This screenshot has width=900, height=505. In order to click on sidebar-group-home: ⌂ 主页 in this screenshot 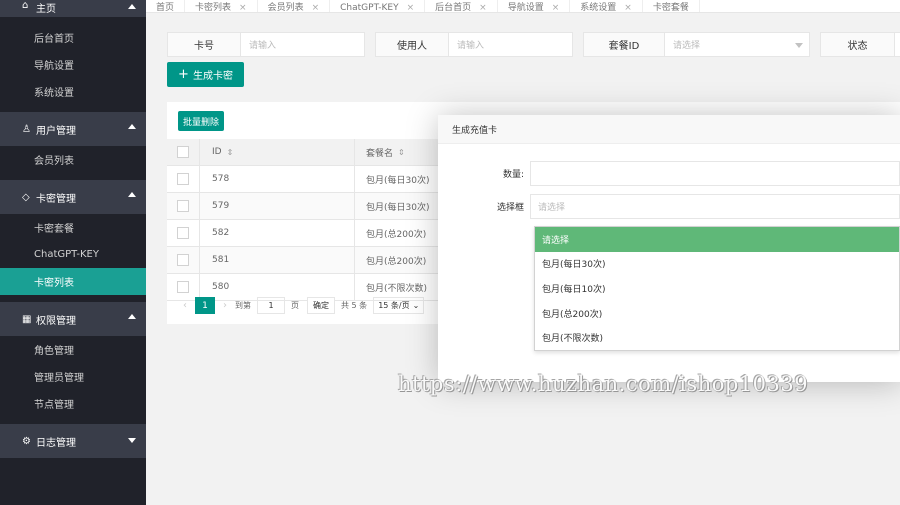, I will do `click(73, 8)`.